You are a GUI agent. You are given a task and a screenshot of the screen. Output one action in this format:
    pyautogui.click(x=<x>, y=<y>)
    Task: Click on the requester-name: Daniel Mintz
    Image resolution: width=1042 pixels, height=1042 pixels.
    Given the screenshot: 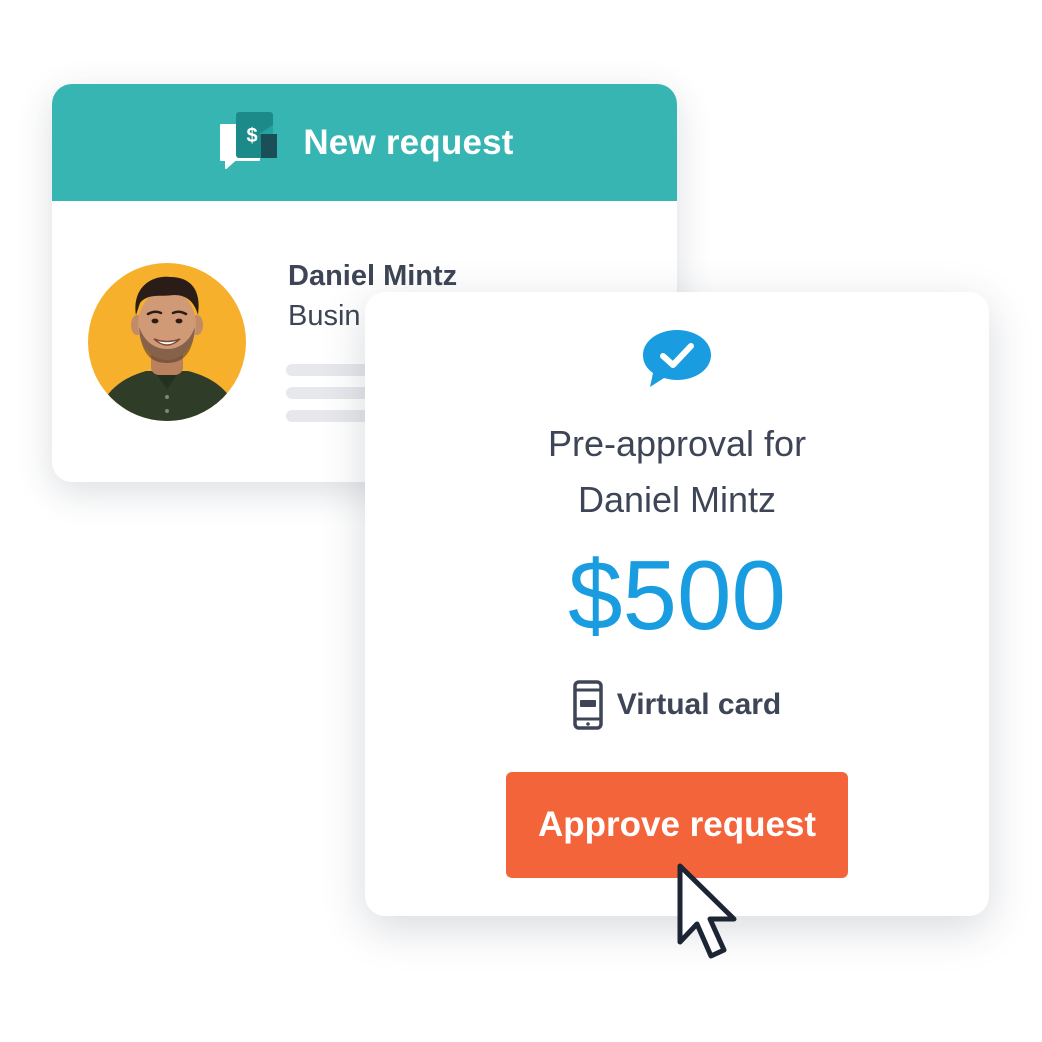 What is the action you would take?
    pyautogui.click(x=373, y=276)
    